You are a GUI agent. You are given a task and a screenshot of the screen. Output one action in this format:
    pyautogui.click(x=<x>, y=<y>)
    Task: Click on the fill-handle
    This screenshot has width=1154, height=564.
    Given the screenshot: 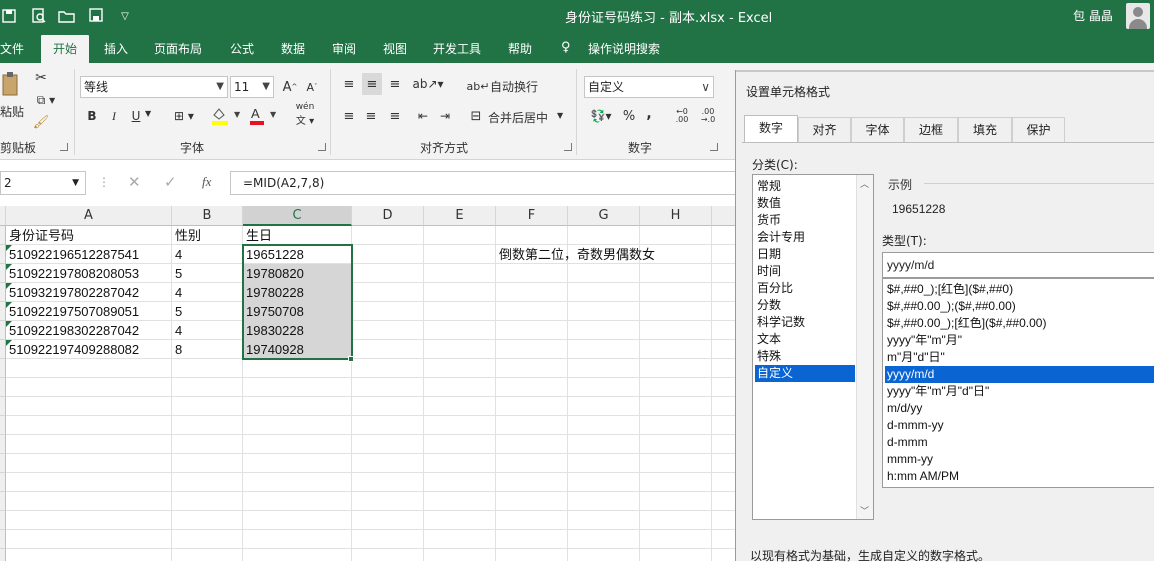 What is the action you would take?
    pyautogui.click(x=351, y=359)
    